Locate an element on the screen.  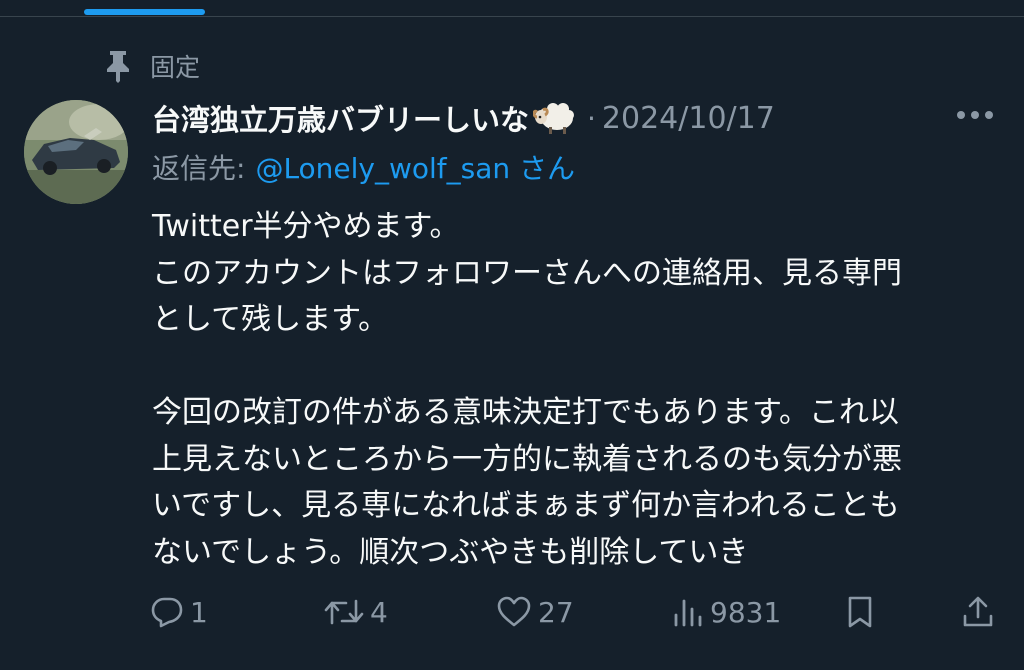
reply-icon is located at coordinates (167, 612).